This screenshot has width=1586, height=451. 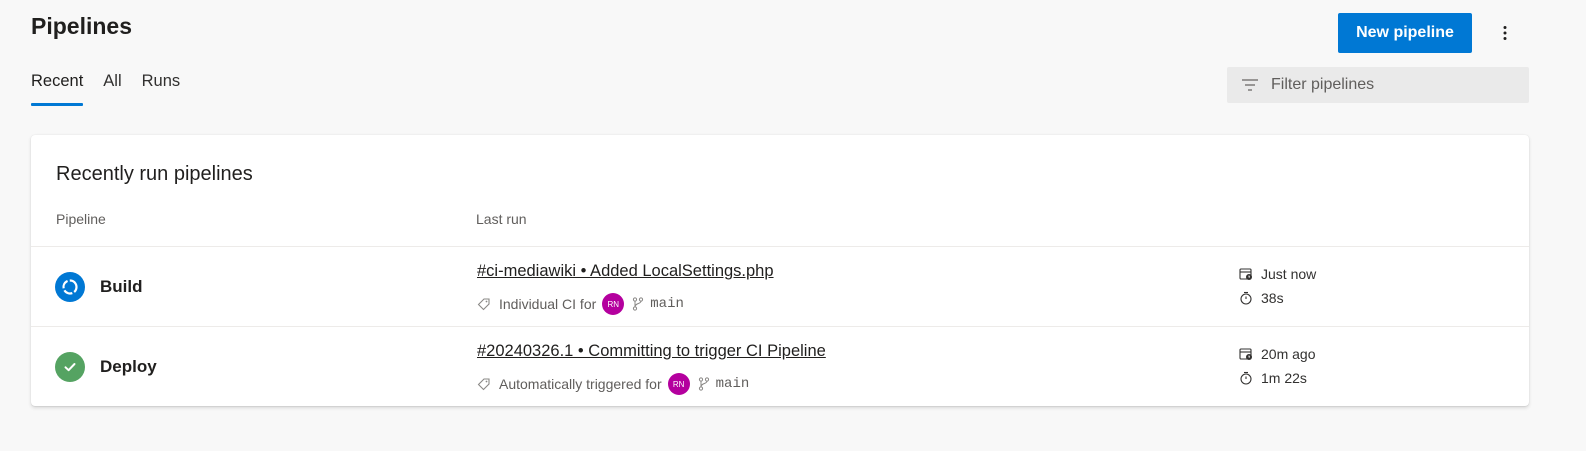 What do you see at coordinates (1272, 298) in the screenshot?
I see `duration-text: 38s` at bounding box center [1272, 298].